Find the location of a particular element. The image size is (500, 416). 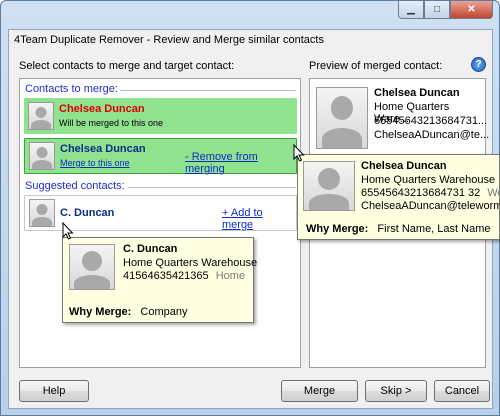

window-controls: ▁ □ ✕ is located at coordinates (445, 10).